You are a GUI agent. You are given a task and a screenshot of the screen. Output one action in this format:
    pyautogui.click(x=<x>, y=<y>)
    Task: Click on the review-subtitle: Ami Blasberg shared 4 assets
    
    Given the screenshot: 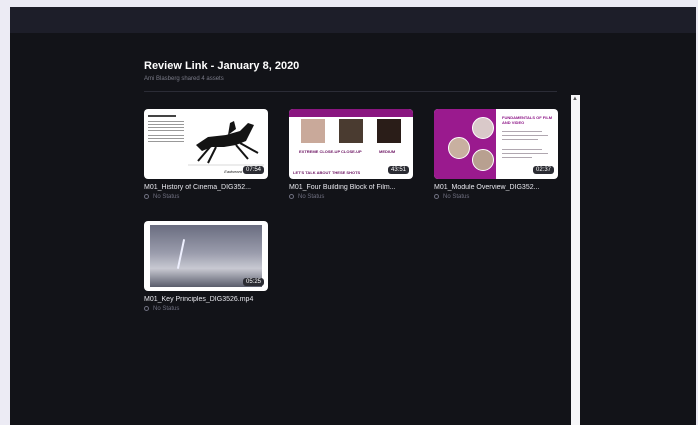 What is the action you would take?
    pyautogui.click(x=184, y=79)
    